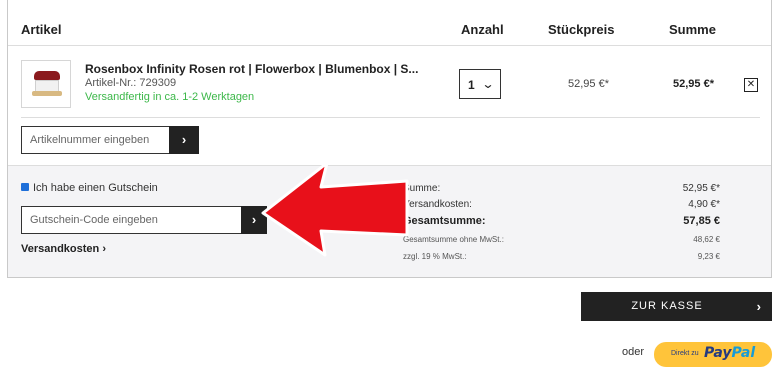 The image size is (778, 367). What do you see at coordinates (389, 23) in the screenshot?
I see `cart-header: Artikel Anzahl Stückpreis Summe` at bounding box center [389, 23].